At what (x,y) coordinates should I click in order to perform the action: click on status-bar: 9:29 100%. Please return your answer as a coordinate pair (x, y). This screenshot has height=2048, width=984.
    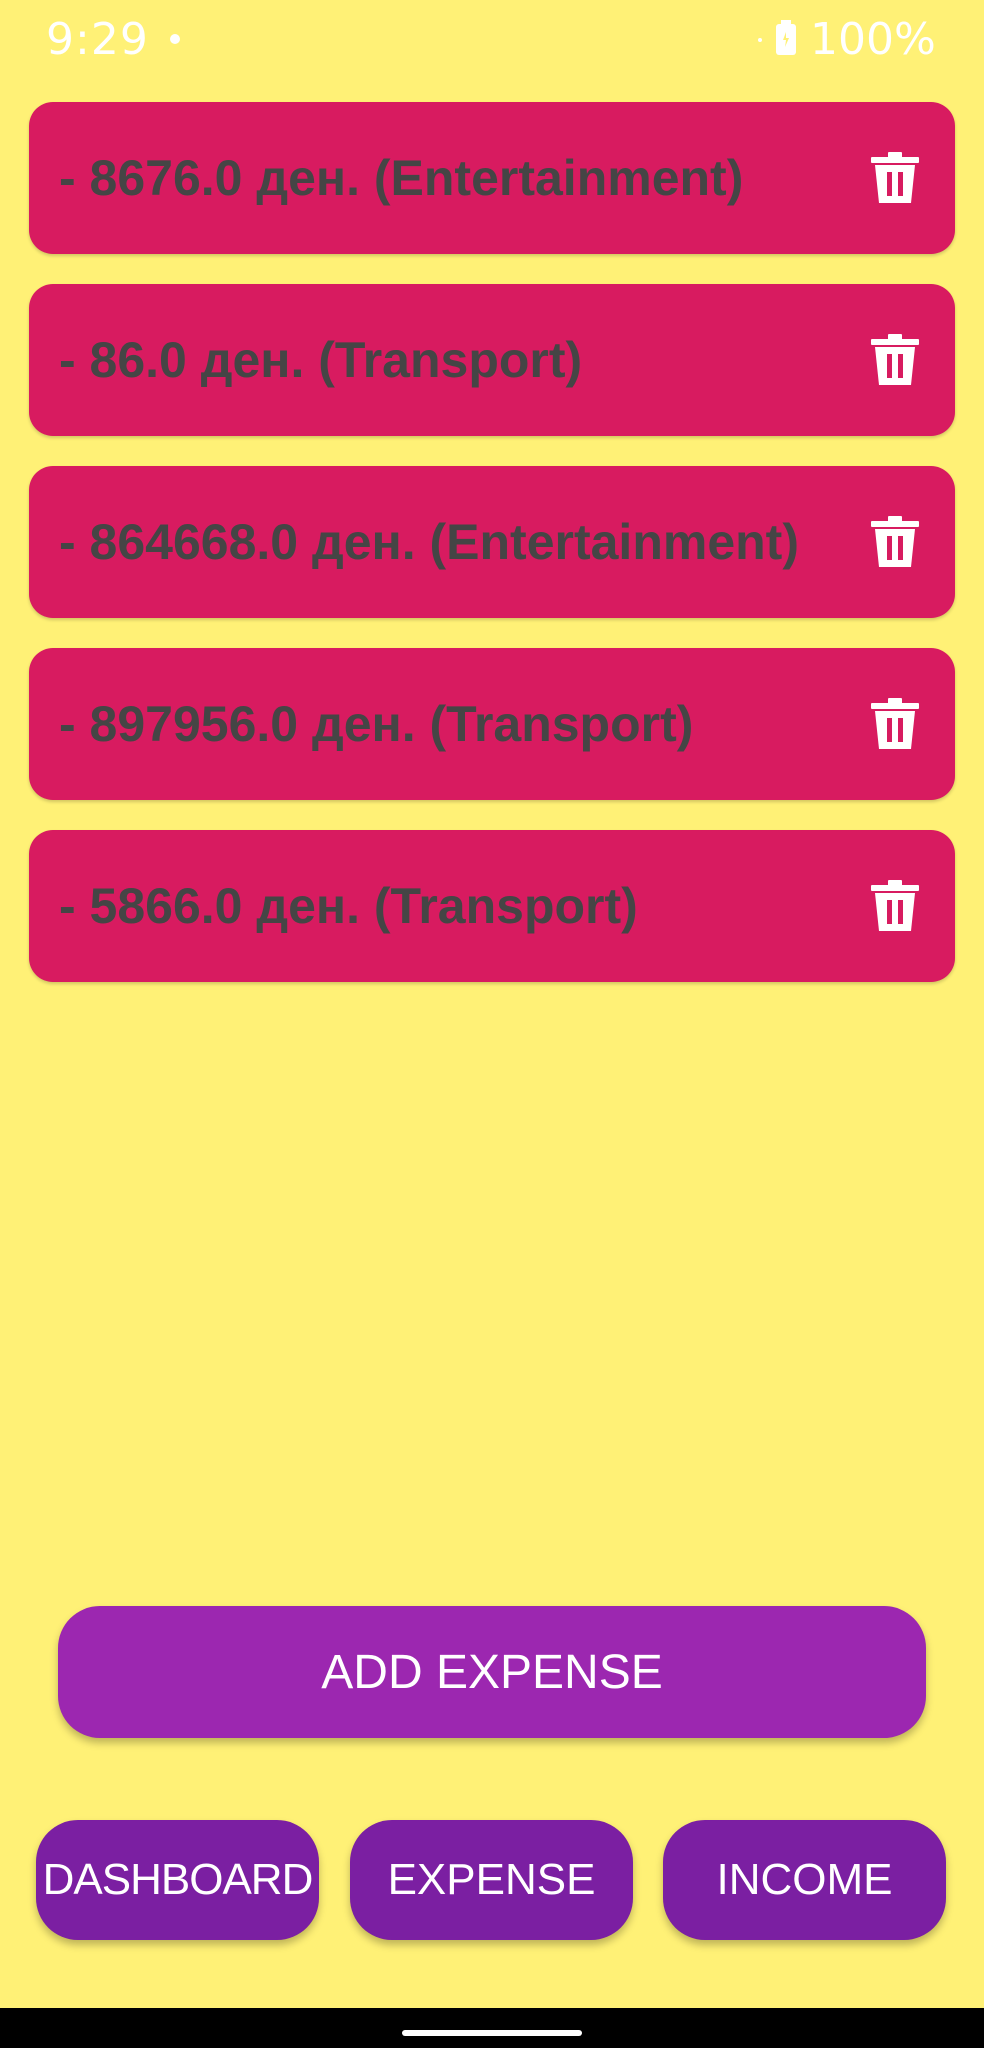
    Looking at the image, I should click on (492, 41).